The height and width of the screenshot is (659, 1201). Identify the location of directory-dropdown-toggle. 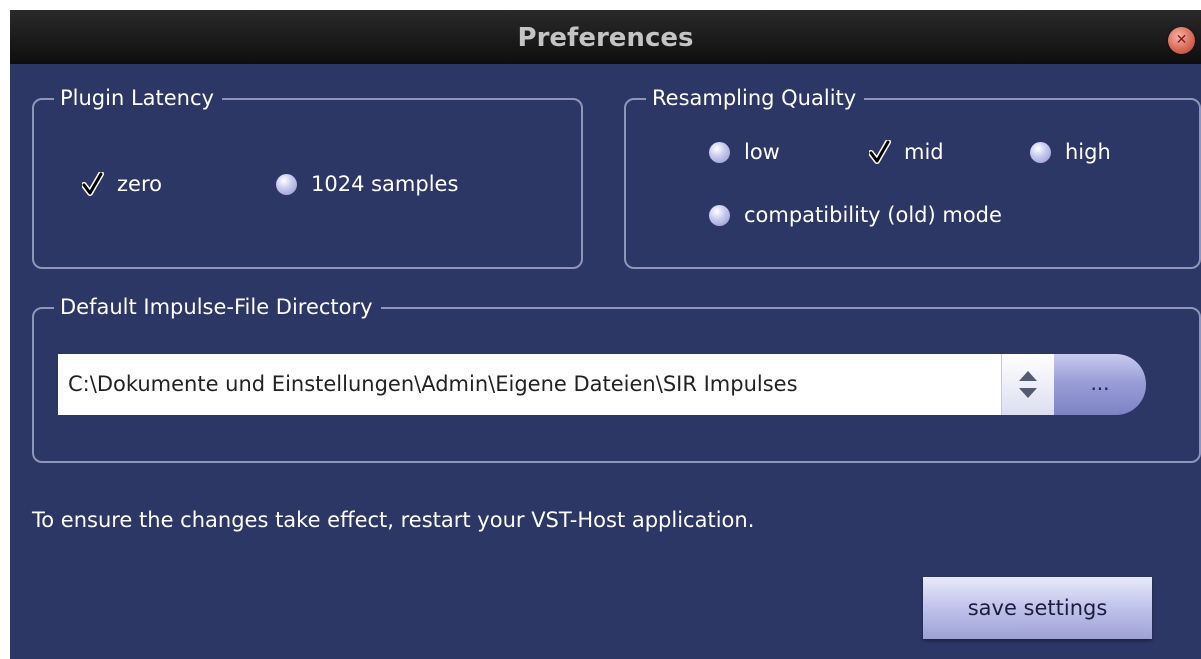
(1027, 384).